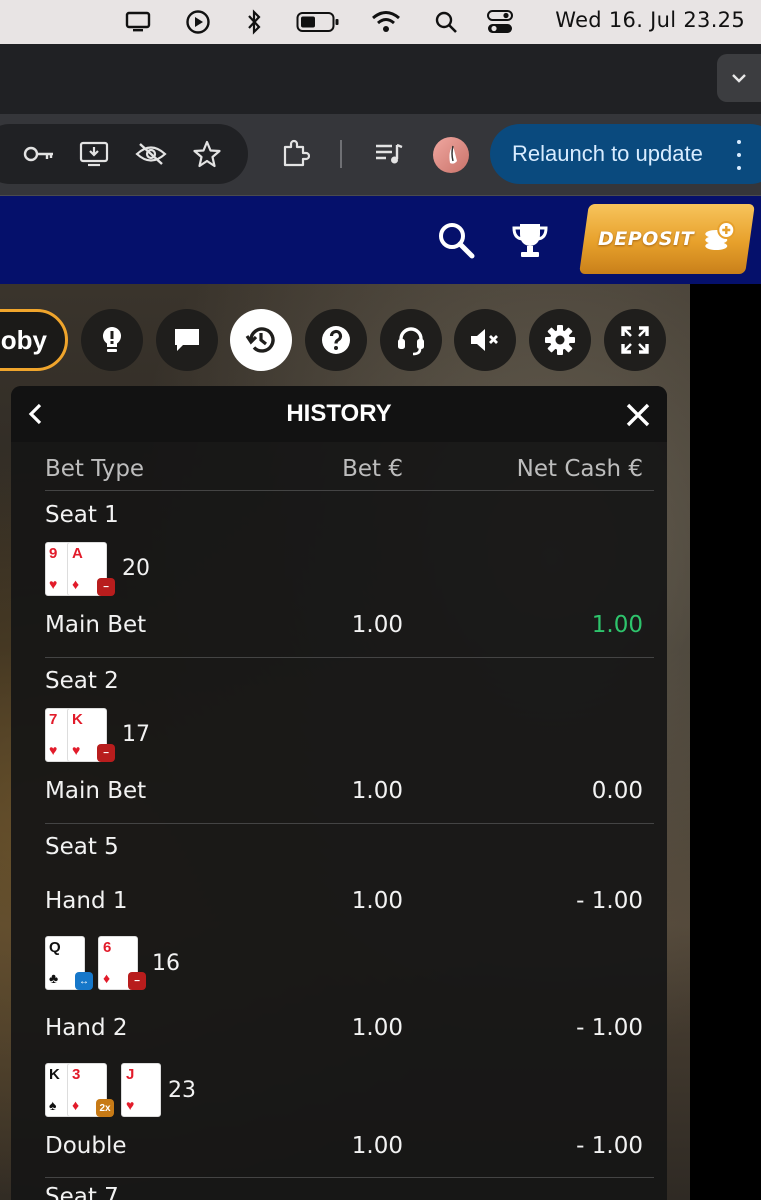  Describe the element at coordinates (254, 22) in the screenshot. I see `bluetooth-icon` at that location.